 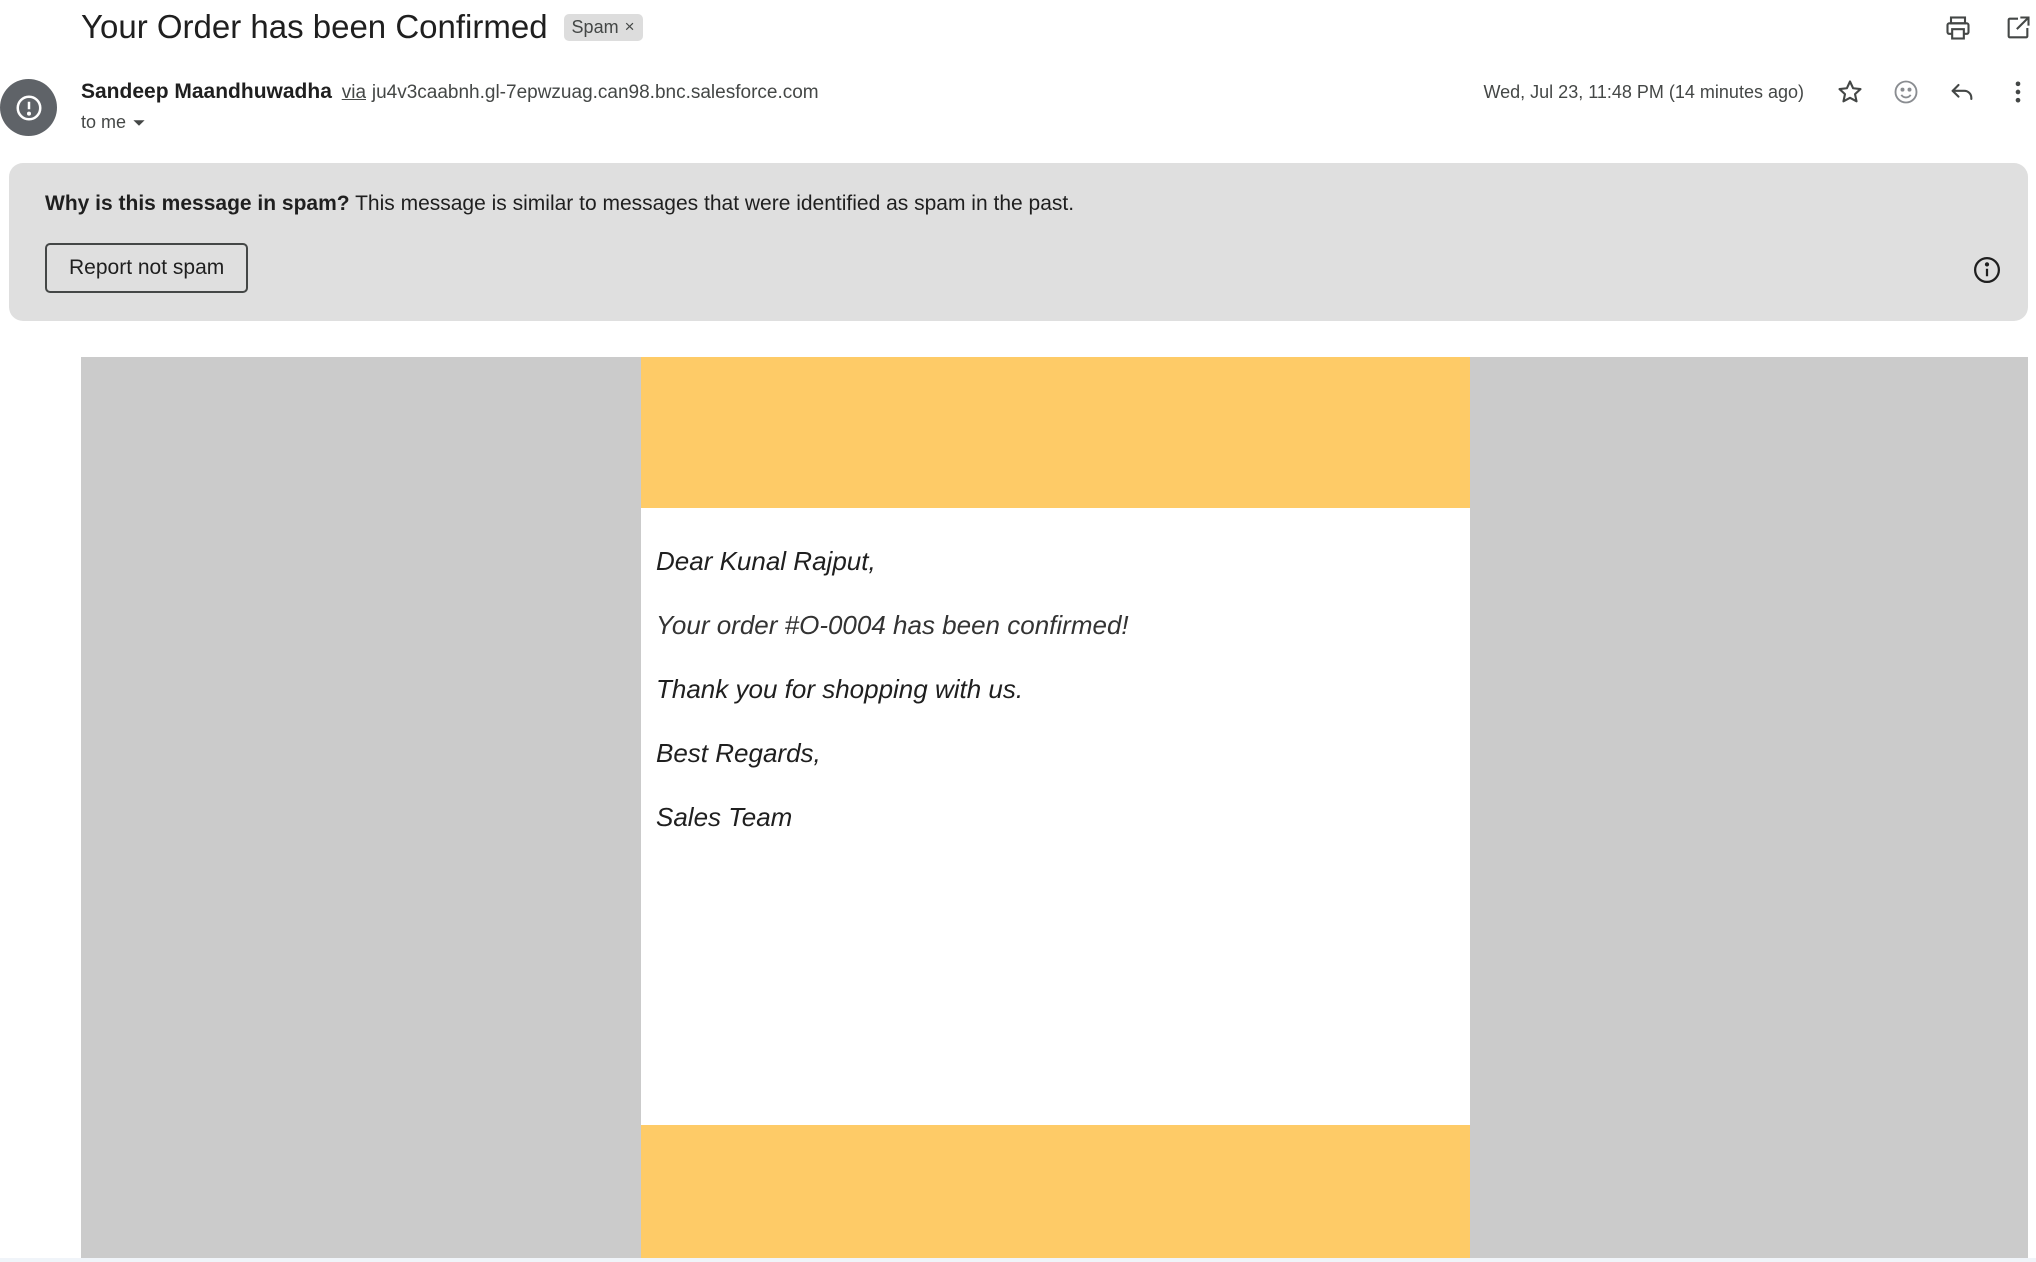 What do you see at coordinates (595, 26) in the screenshot?
I see `spam-label-text: Spam` at bounding box center [595, 26].